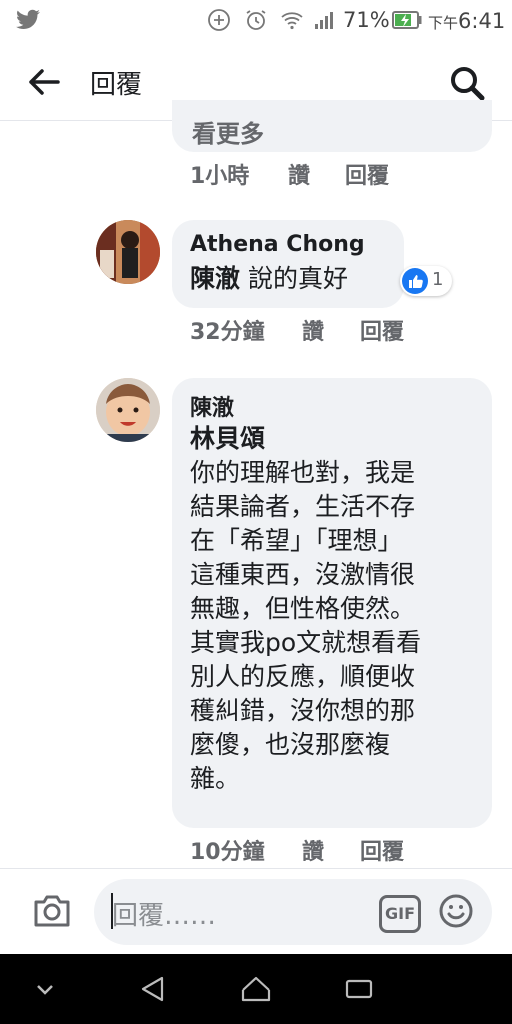  I want to click on comment-meta-chen: 10分鐘 讚 回覆, so click(340, 850).